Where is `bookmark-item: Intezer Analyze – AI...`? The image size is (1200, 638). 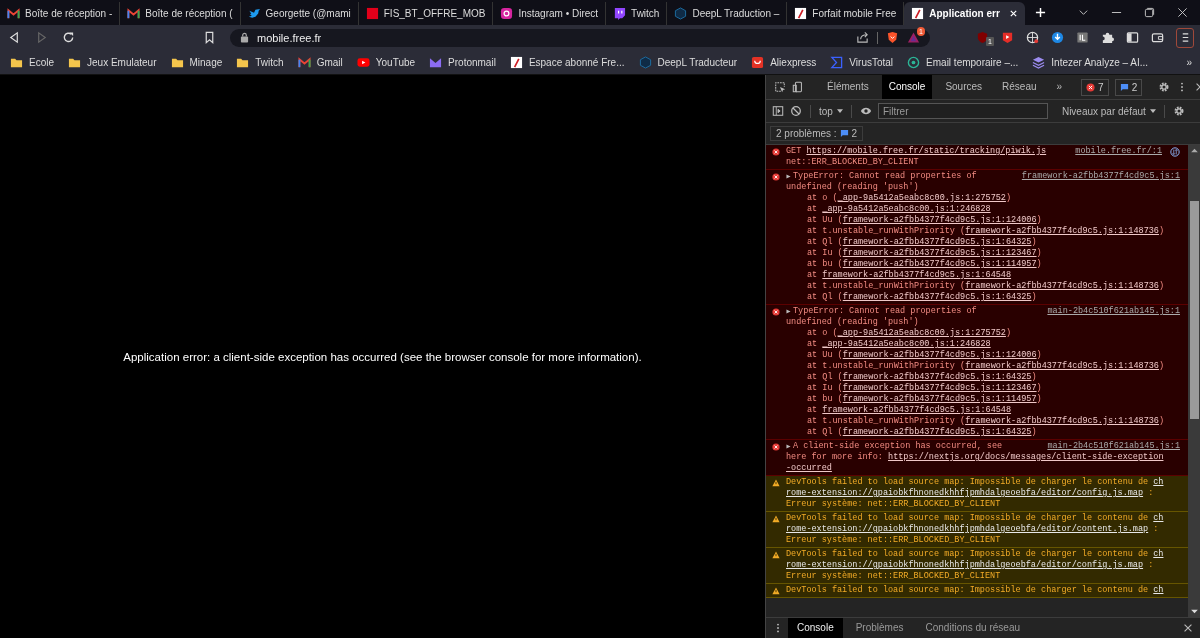 bookmark-item: Intezer Analyze – AI... is located at coordinates (1090, 62).